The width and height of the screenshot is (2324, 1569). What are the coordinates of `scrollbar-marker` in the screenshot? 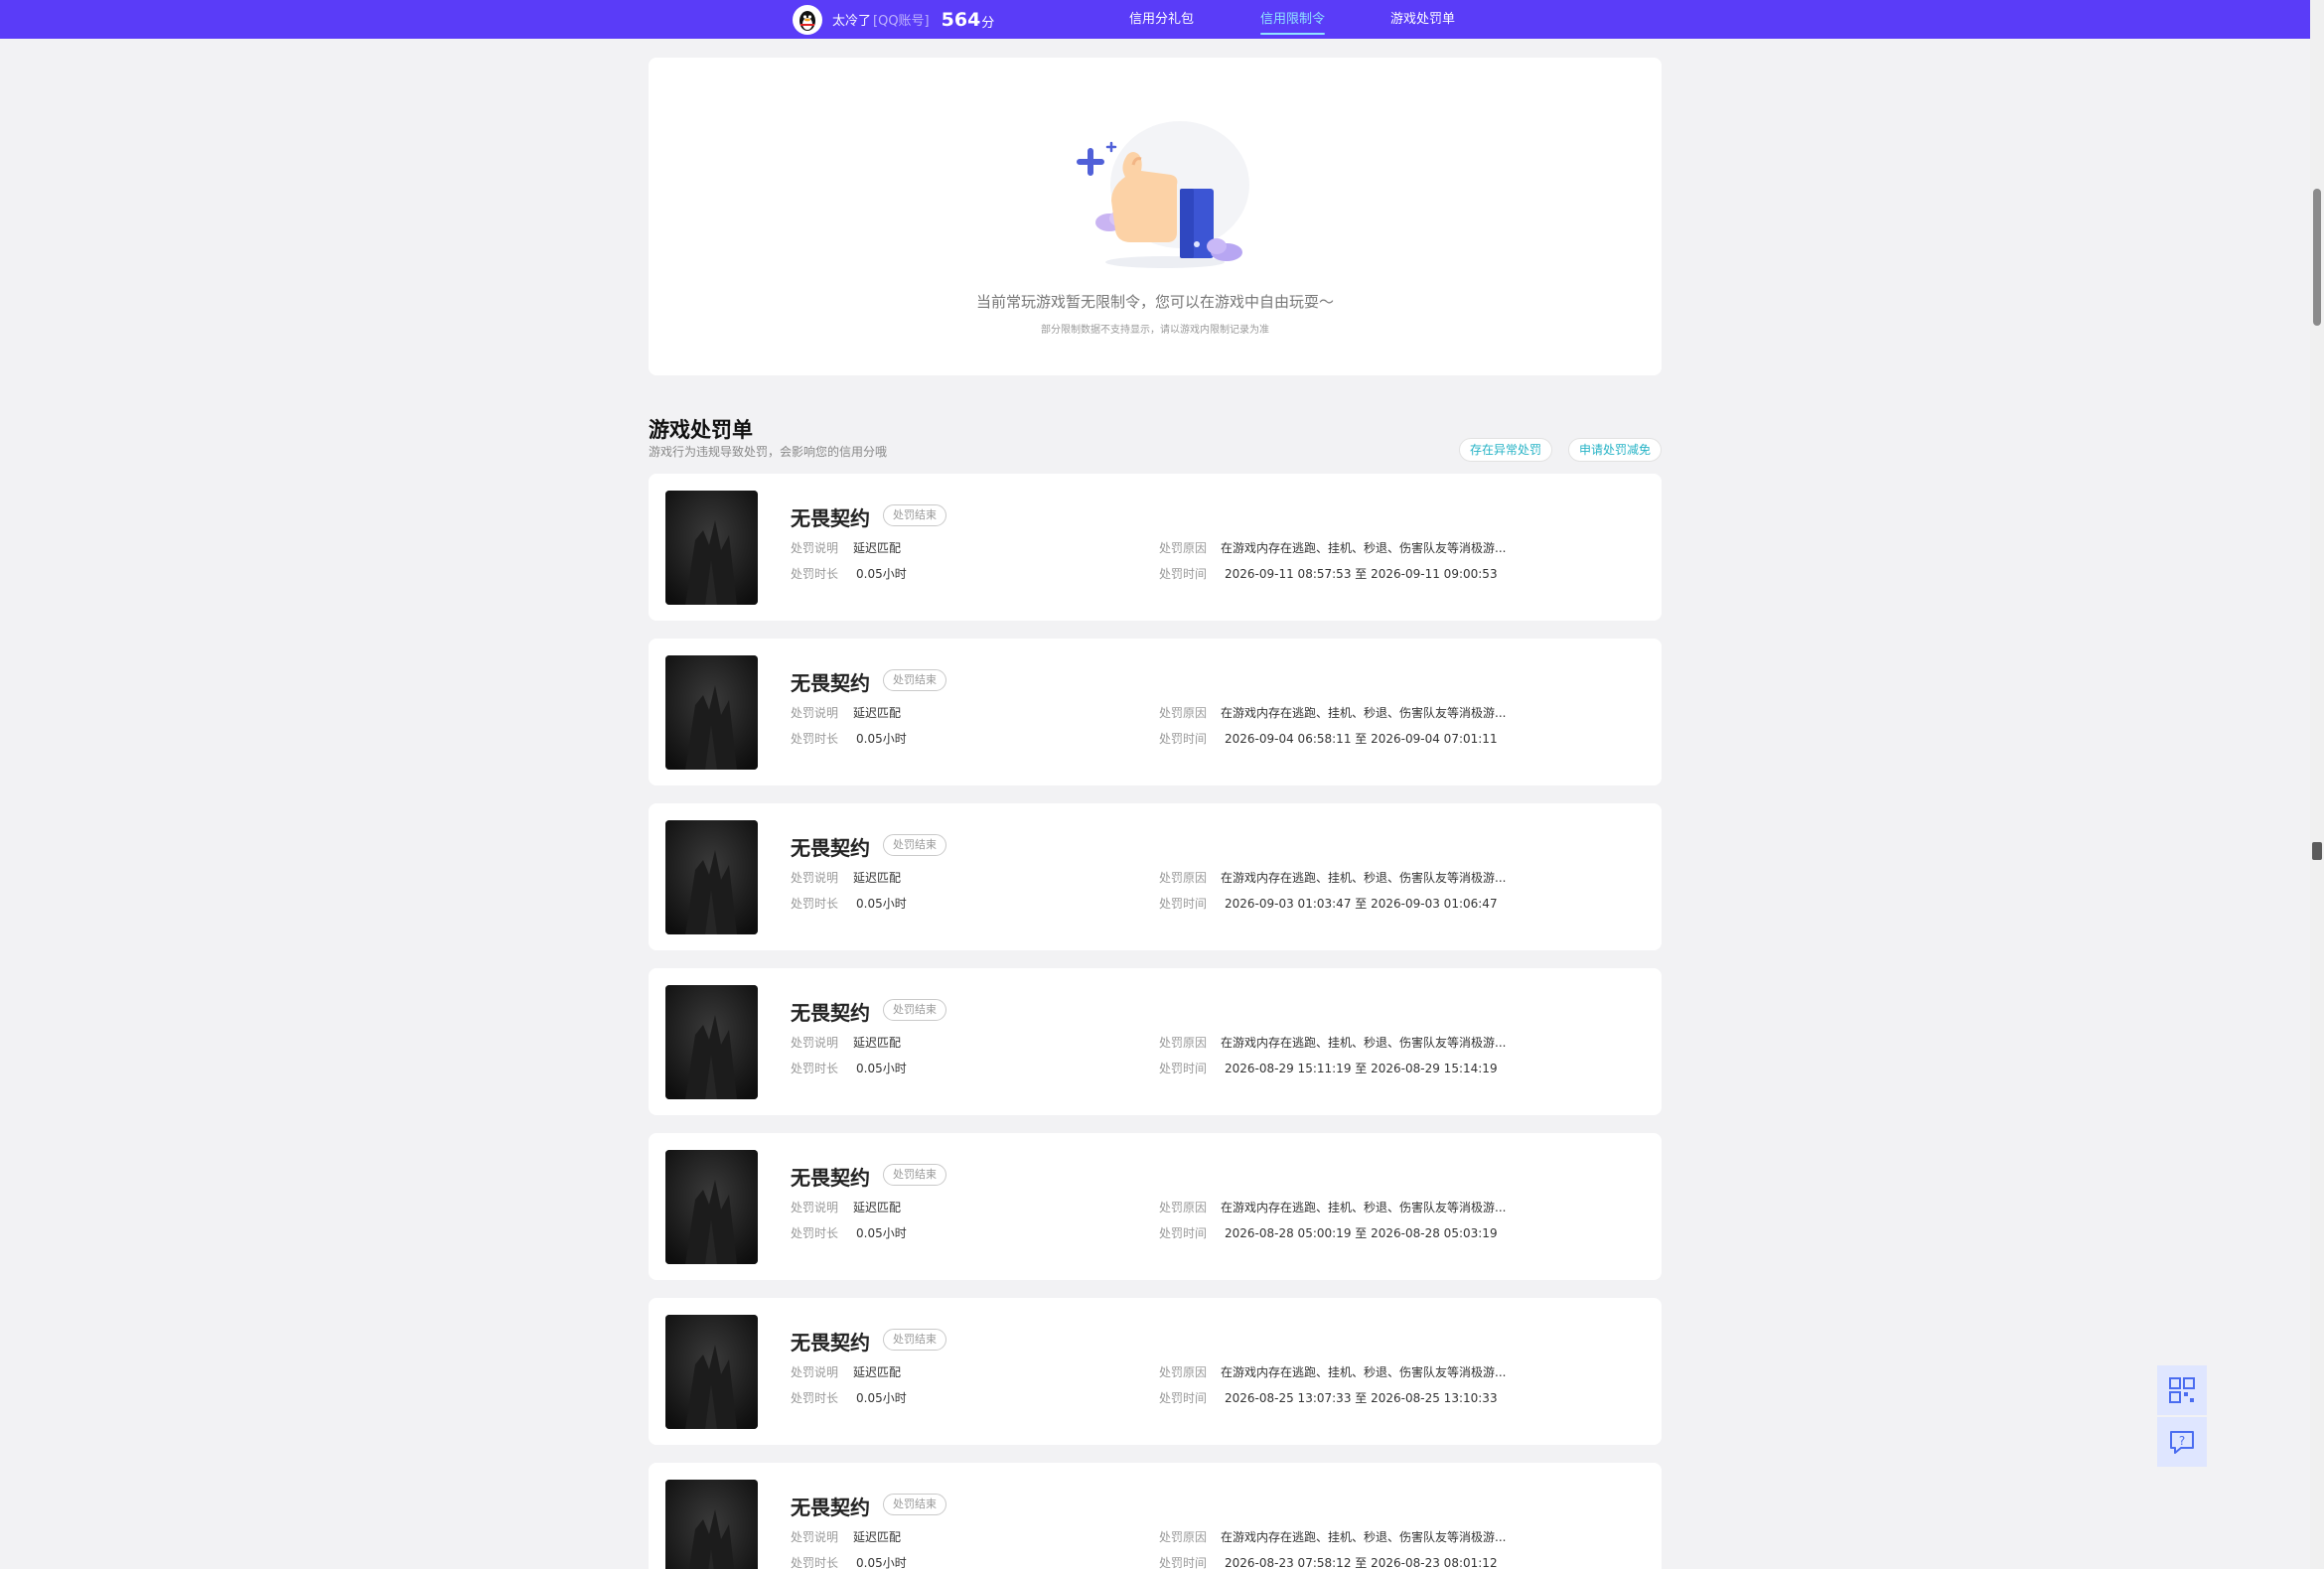 It's located at (2317, 851).